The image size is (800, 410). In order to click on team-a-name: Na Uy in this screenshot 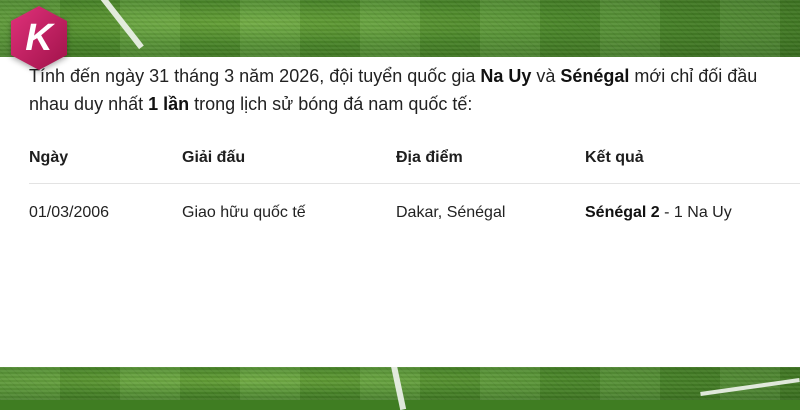, I will do `click(506, 76)`.